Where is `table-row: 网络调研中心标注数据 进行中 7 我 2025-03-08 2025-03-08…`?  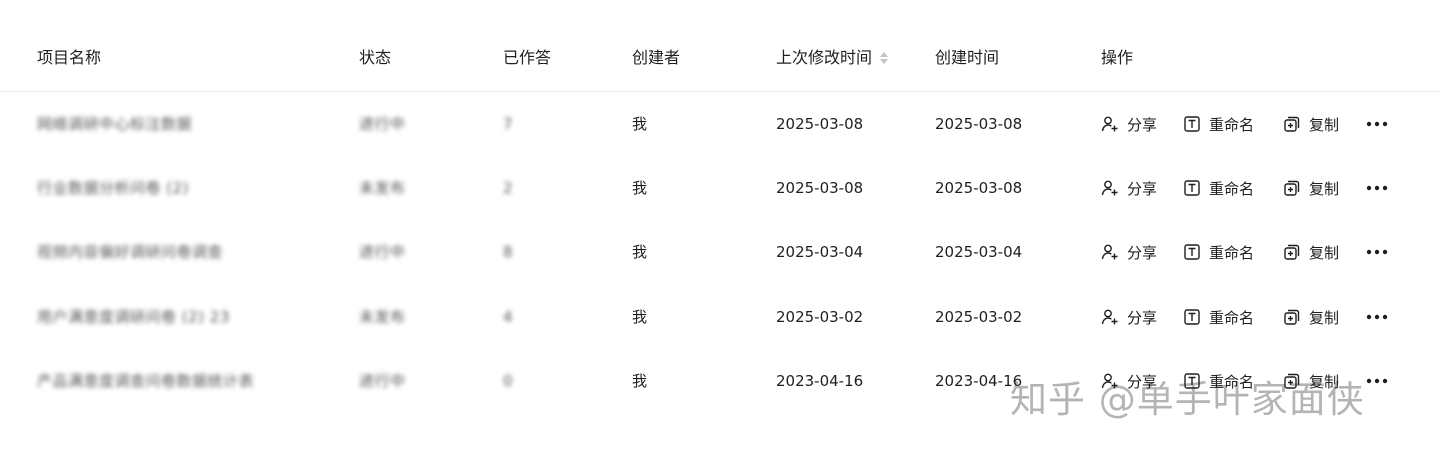 table-row: 网络调研中心标注数据 进行中 7 我 2025-03-08 2025-03-08… is located at coordinates (720, 124).